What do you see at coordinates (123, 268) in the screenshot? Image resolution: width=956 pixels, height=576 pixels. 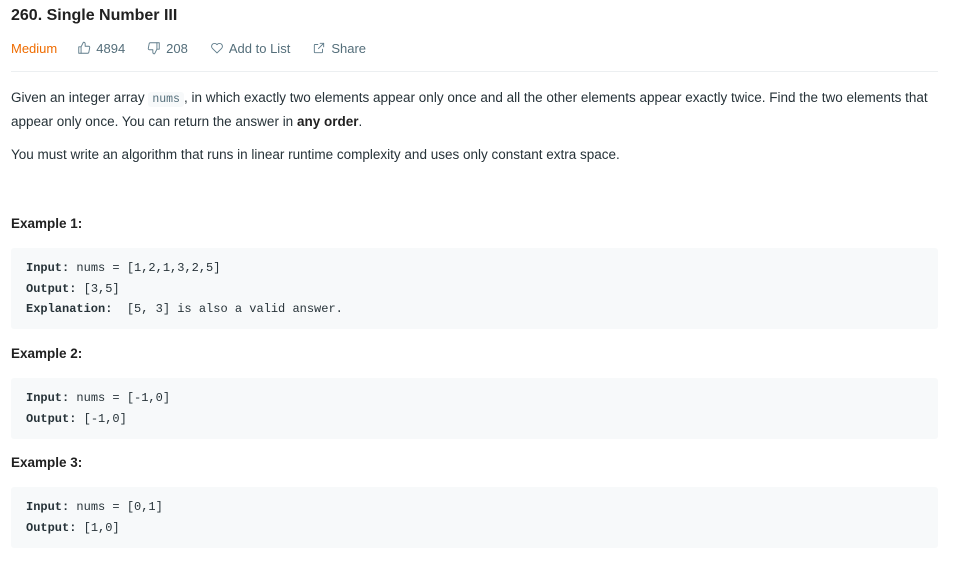 I see `example-input-line: Input: nums = [1,2,1,3,2,5]` at bounding box center [123, 268].